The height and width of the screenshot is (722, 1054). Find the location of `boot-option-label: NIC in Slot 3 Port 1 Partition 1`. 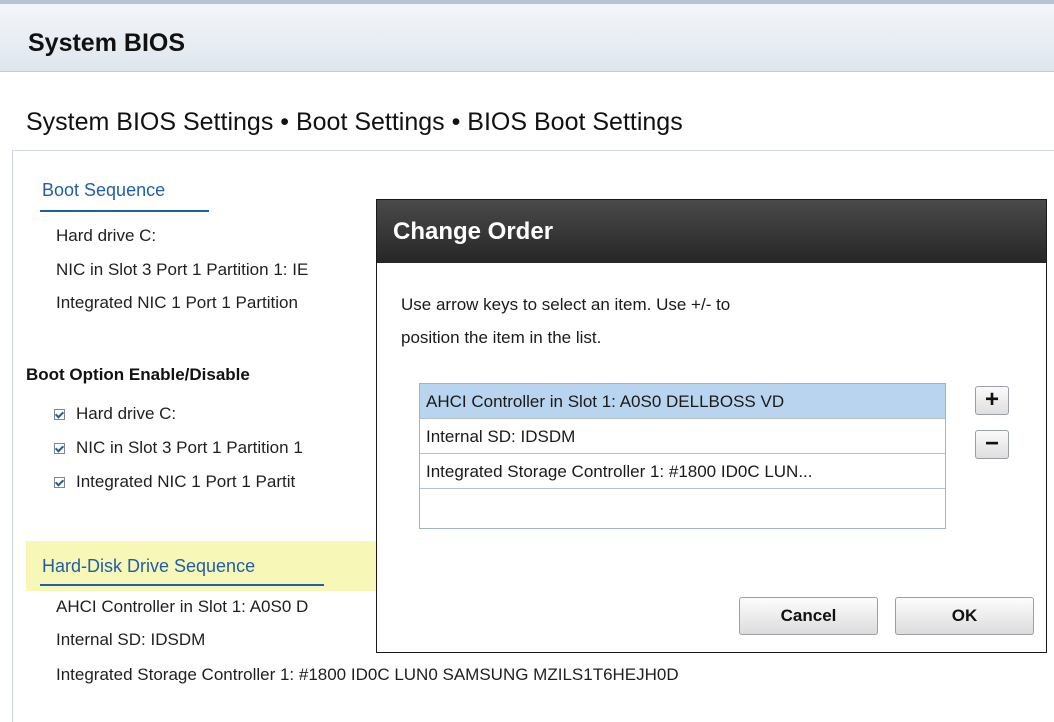

boot-option-label: NIC in Slot 3 Port 1 Partition 1 is located at coordinates (189, 447).